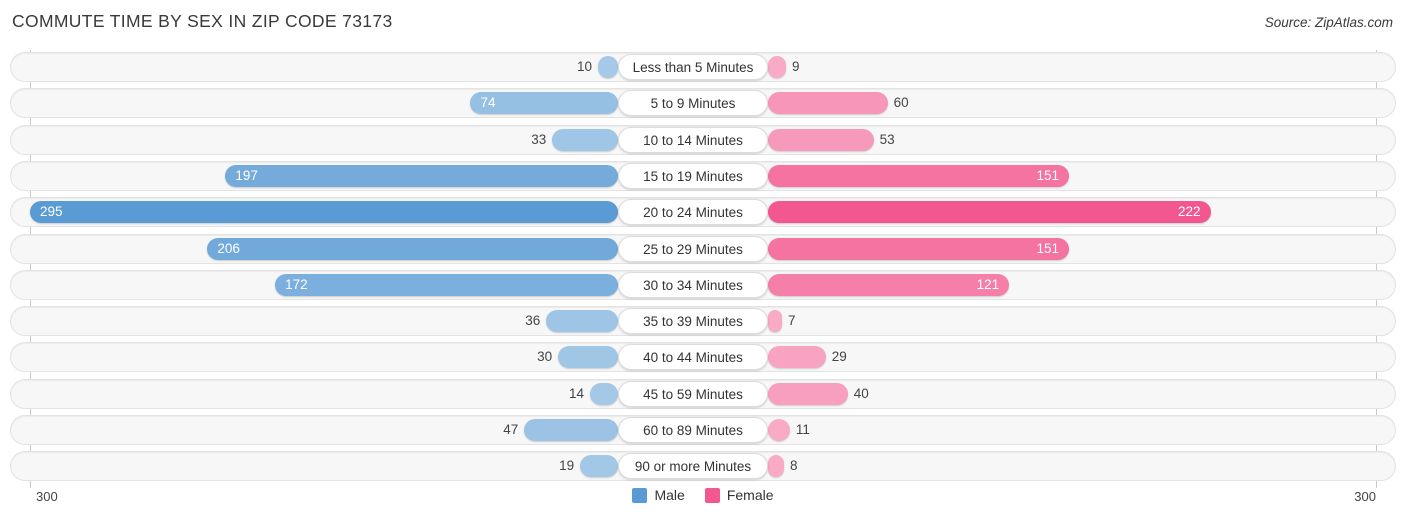 Image resolution: width=1406 pixels, height=523 pixels. Describe the element at coordinates (750, 495) in the screenshot. I see `legend-label-female: Female` at that location.